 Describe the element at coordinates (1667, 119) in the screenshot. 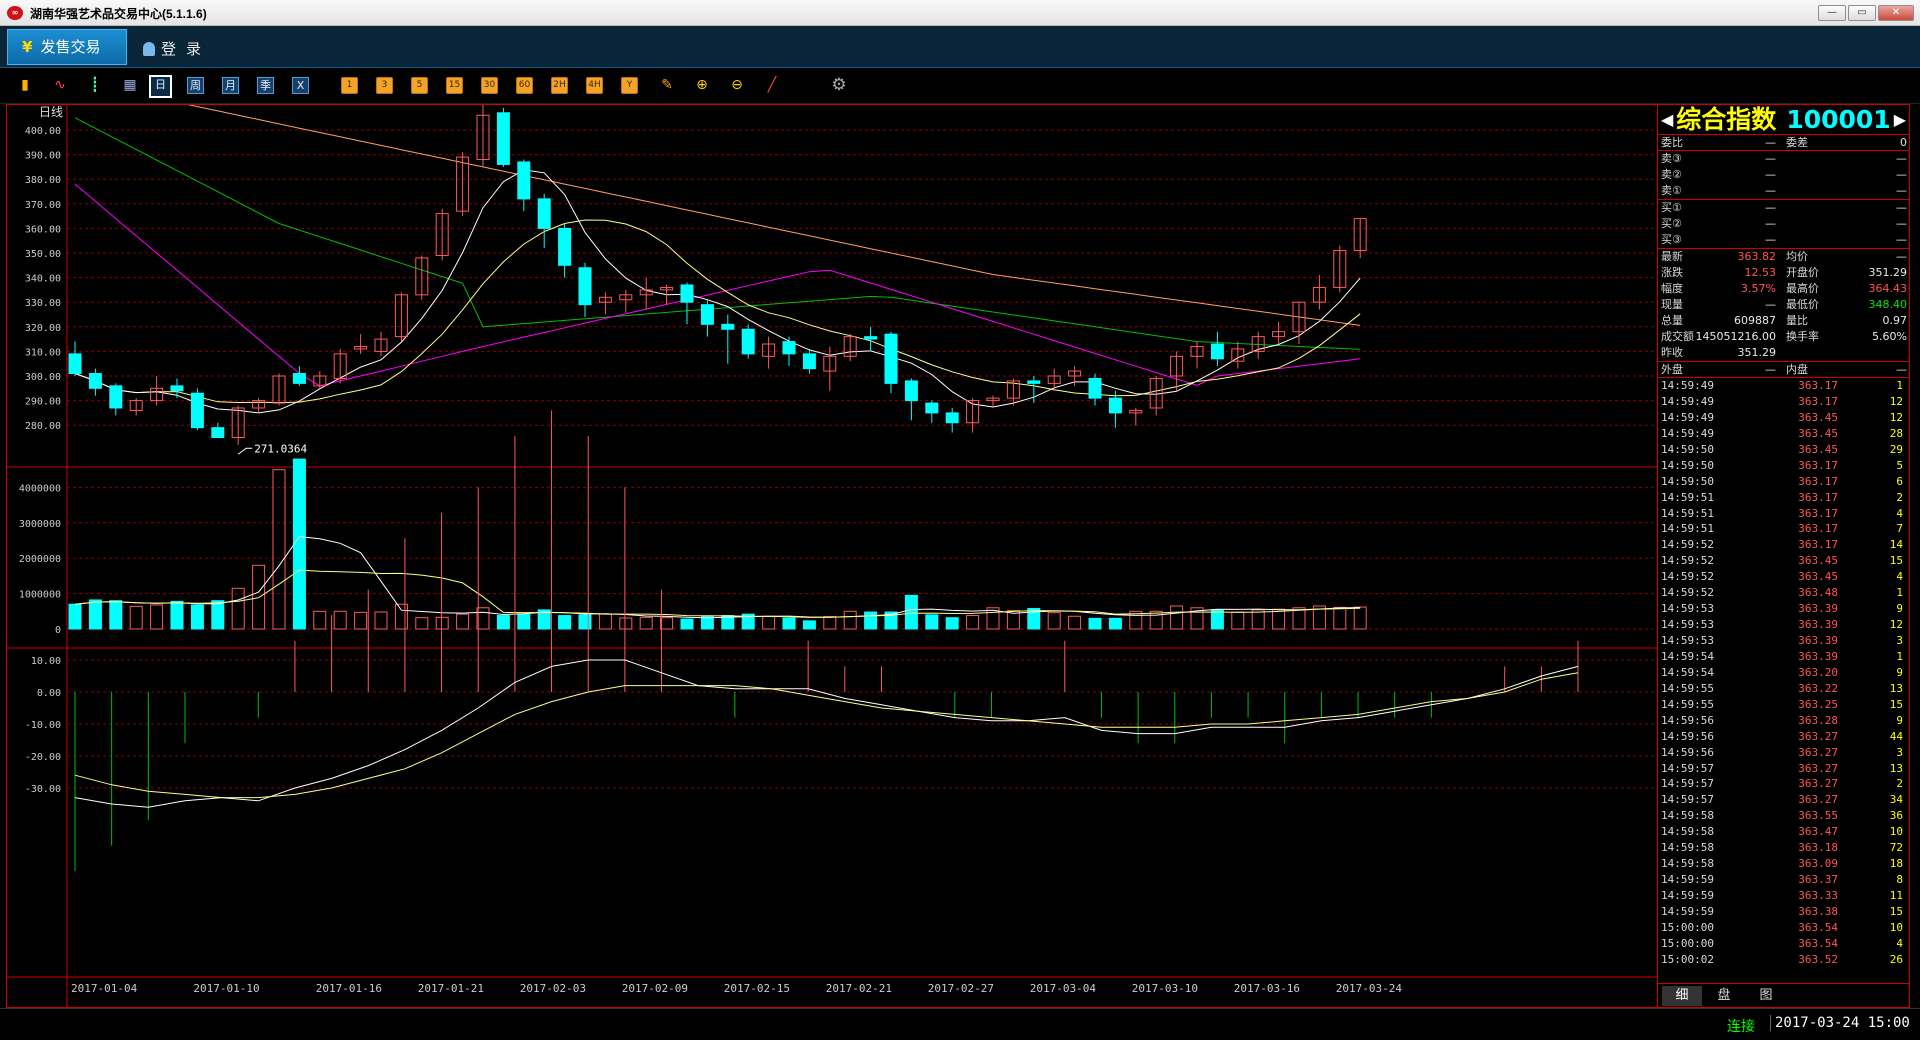

I see `prev-arrow-icon: ◀` at that location.